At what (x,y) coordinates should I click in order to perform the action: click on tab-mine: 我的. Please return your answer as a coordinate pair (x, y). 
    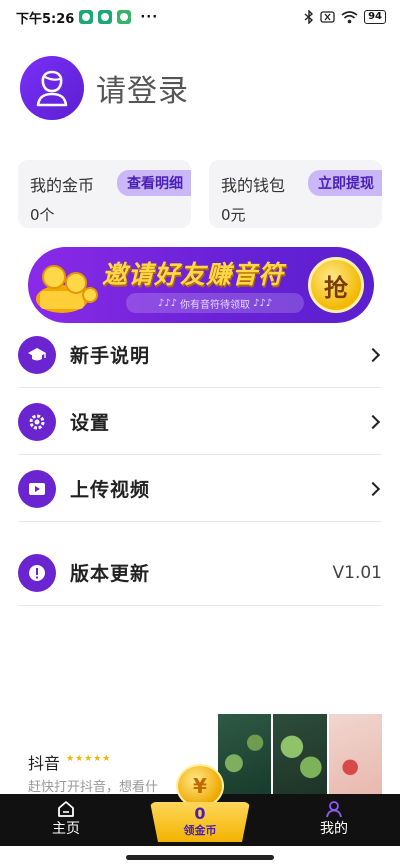
    Looking at the image, I should click on (334, 819).